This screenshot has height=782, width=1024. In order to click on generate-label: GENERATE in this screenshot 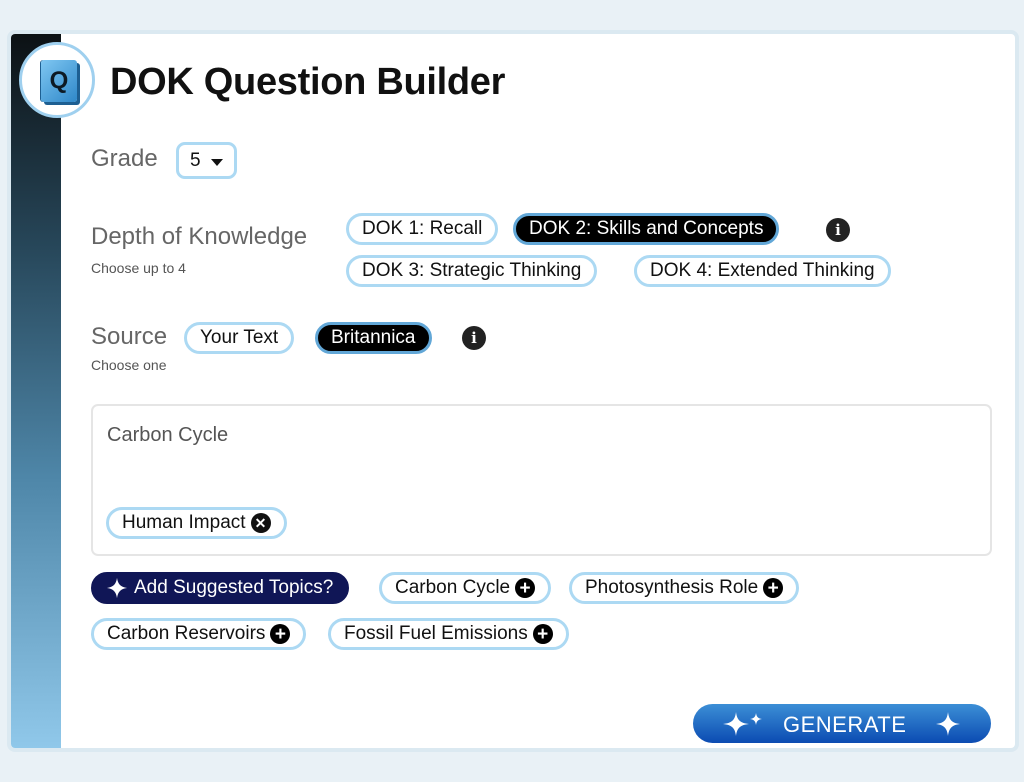, I will do `click(845, 724)`.